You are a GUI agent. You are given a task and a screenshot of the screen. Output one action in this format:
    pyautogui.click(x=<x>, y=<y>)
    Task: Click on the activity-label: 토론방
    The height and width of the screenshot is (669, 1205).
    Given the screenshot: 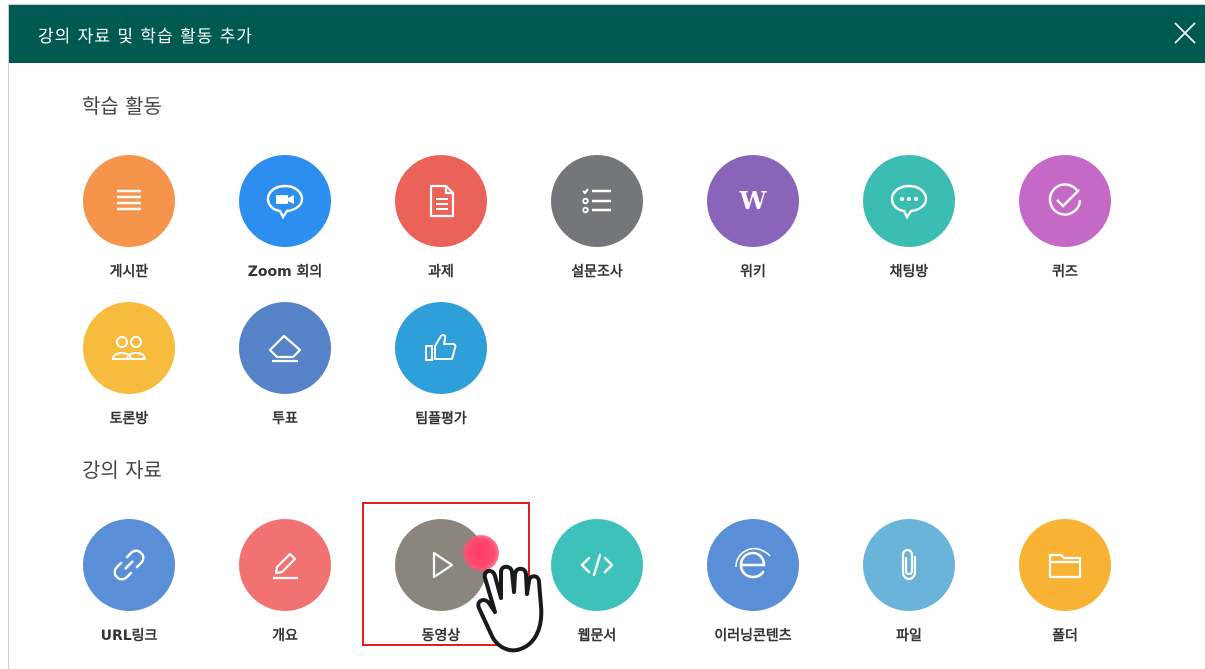 What is the action you would take?
    pyautogui.click(x=129, y=419)
    